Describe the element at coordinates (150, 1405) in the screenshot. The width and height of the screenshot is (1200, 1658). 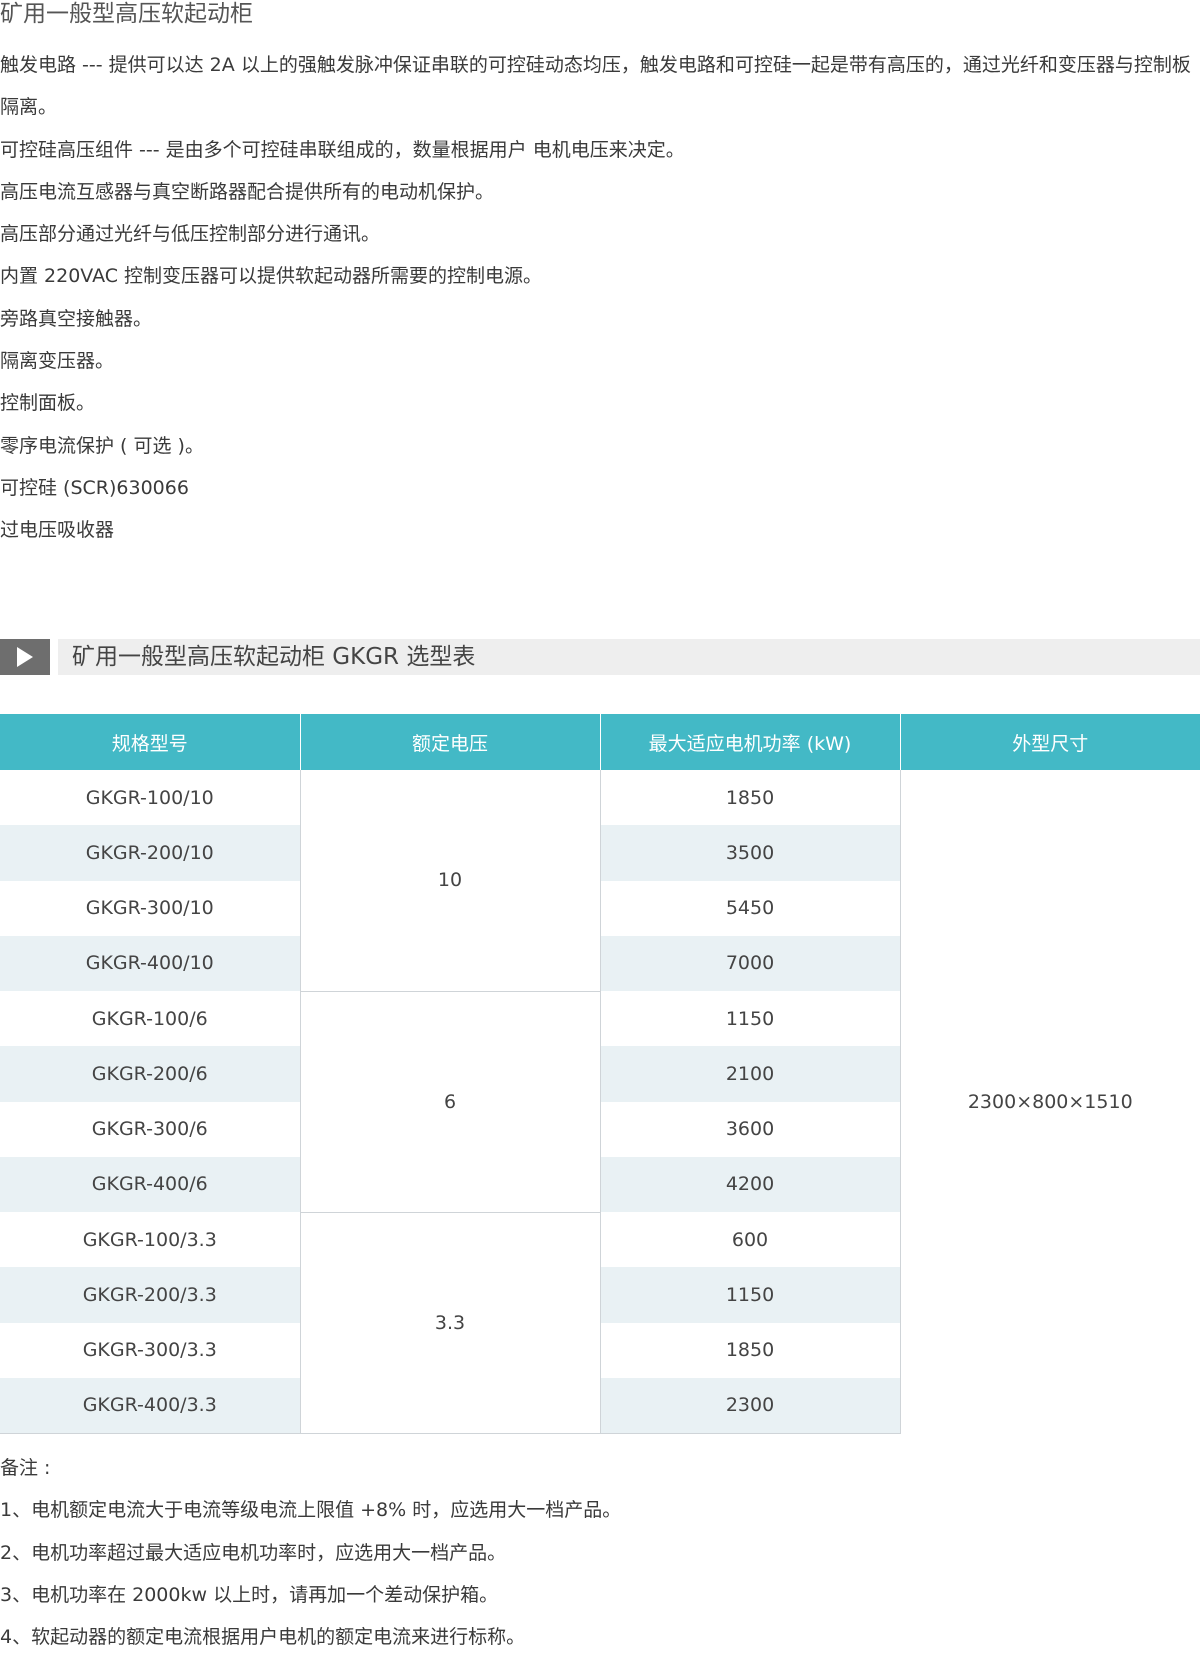
I see `cell-model: GKGR-400/3.3` at that location.